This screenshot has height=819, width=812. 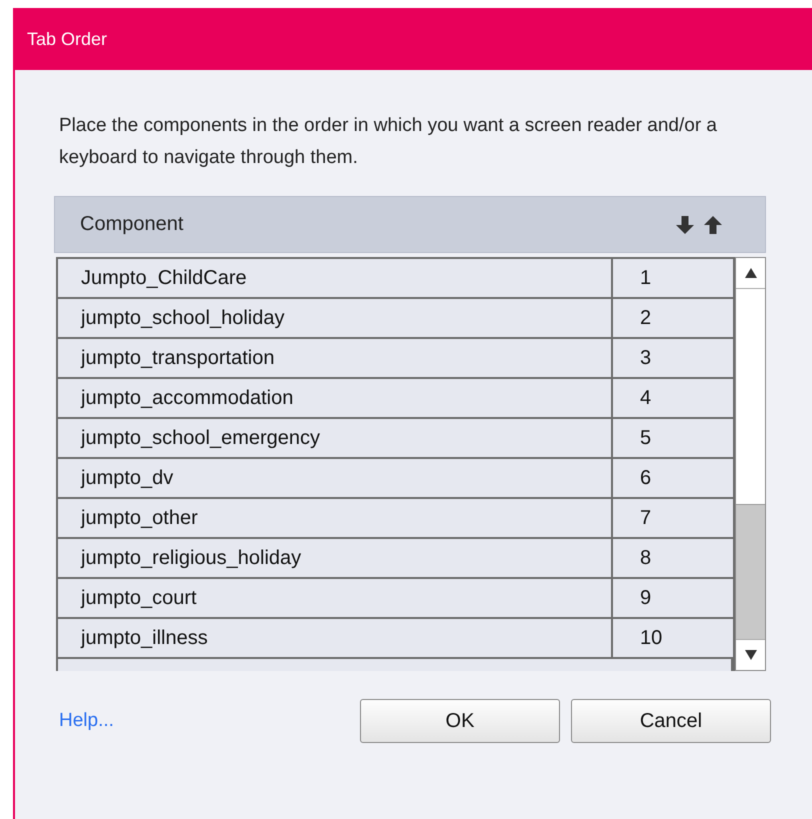 I want to click on order-number: 5, so click(x=645, y=438).